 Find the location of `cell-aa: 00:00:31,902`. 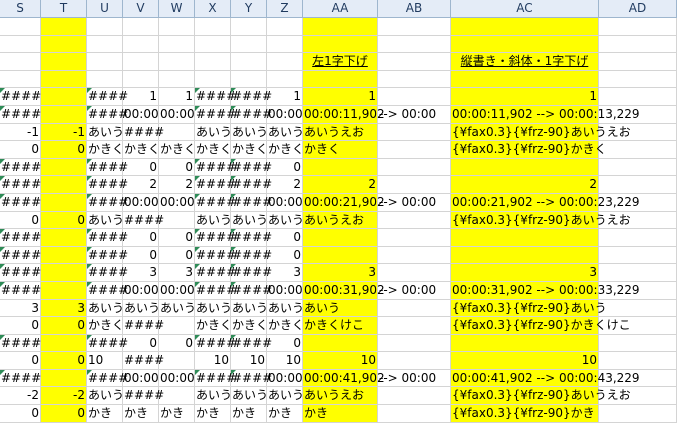

cell-aa: 00:00:31,902 is located at coordinates (344, 290).